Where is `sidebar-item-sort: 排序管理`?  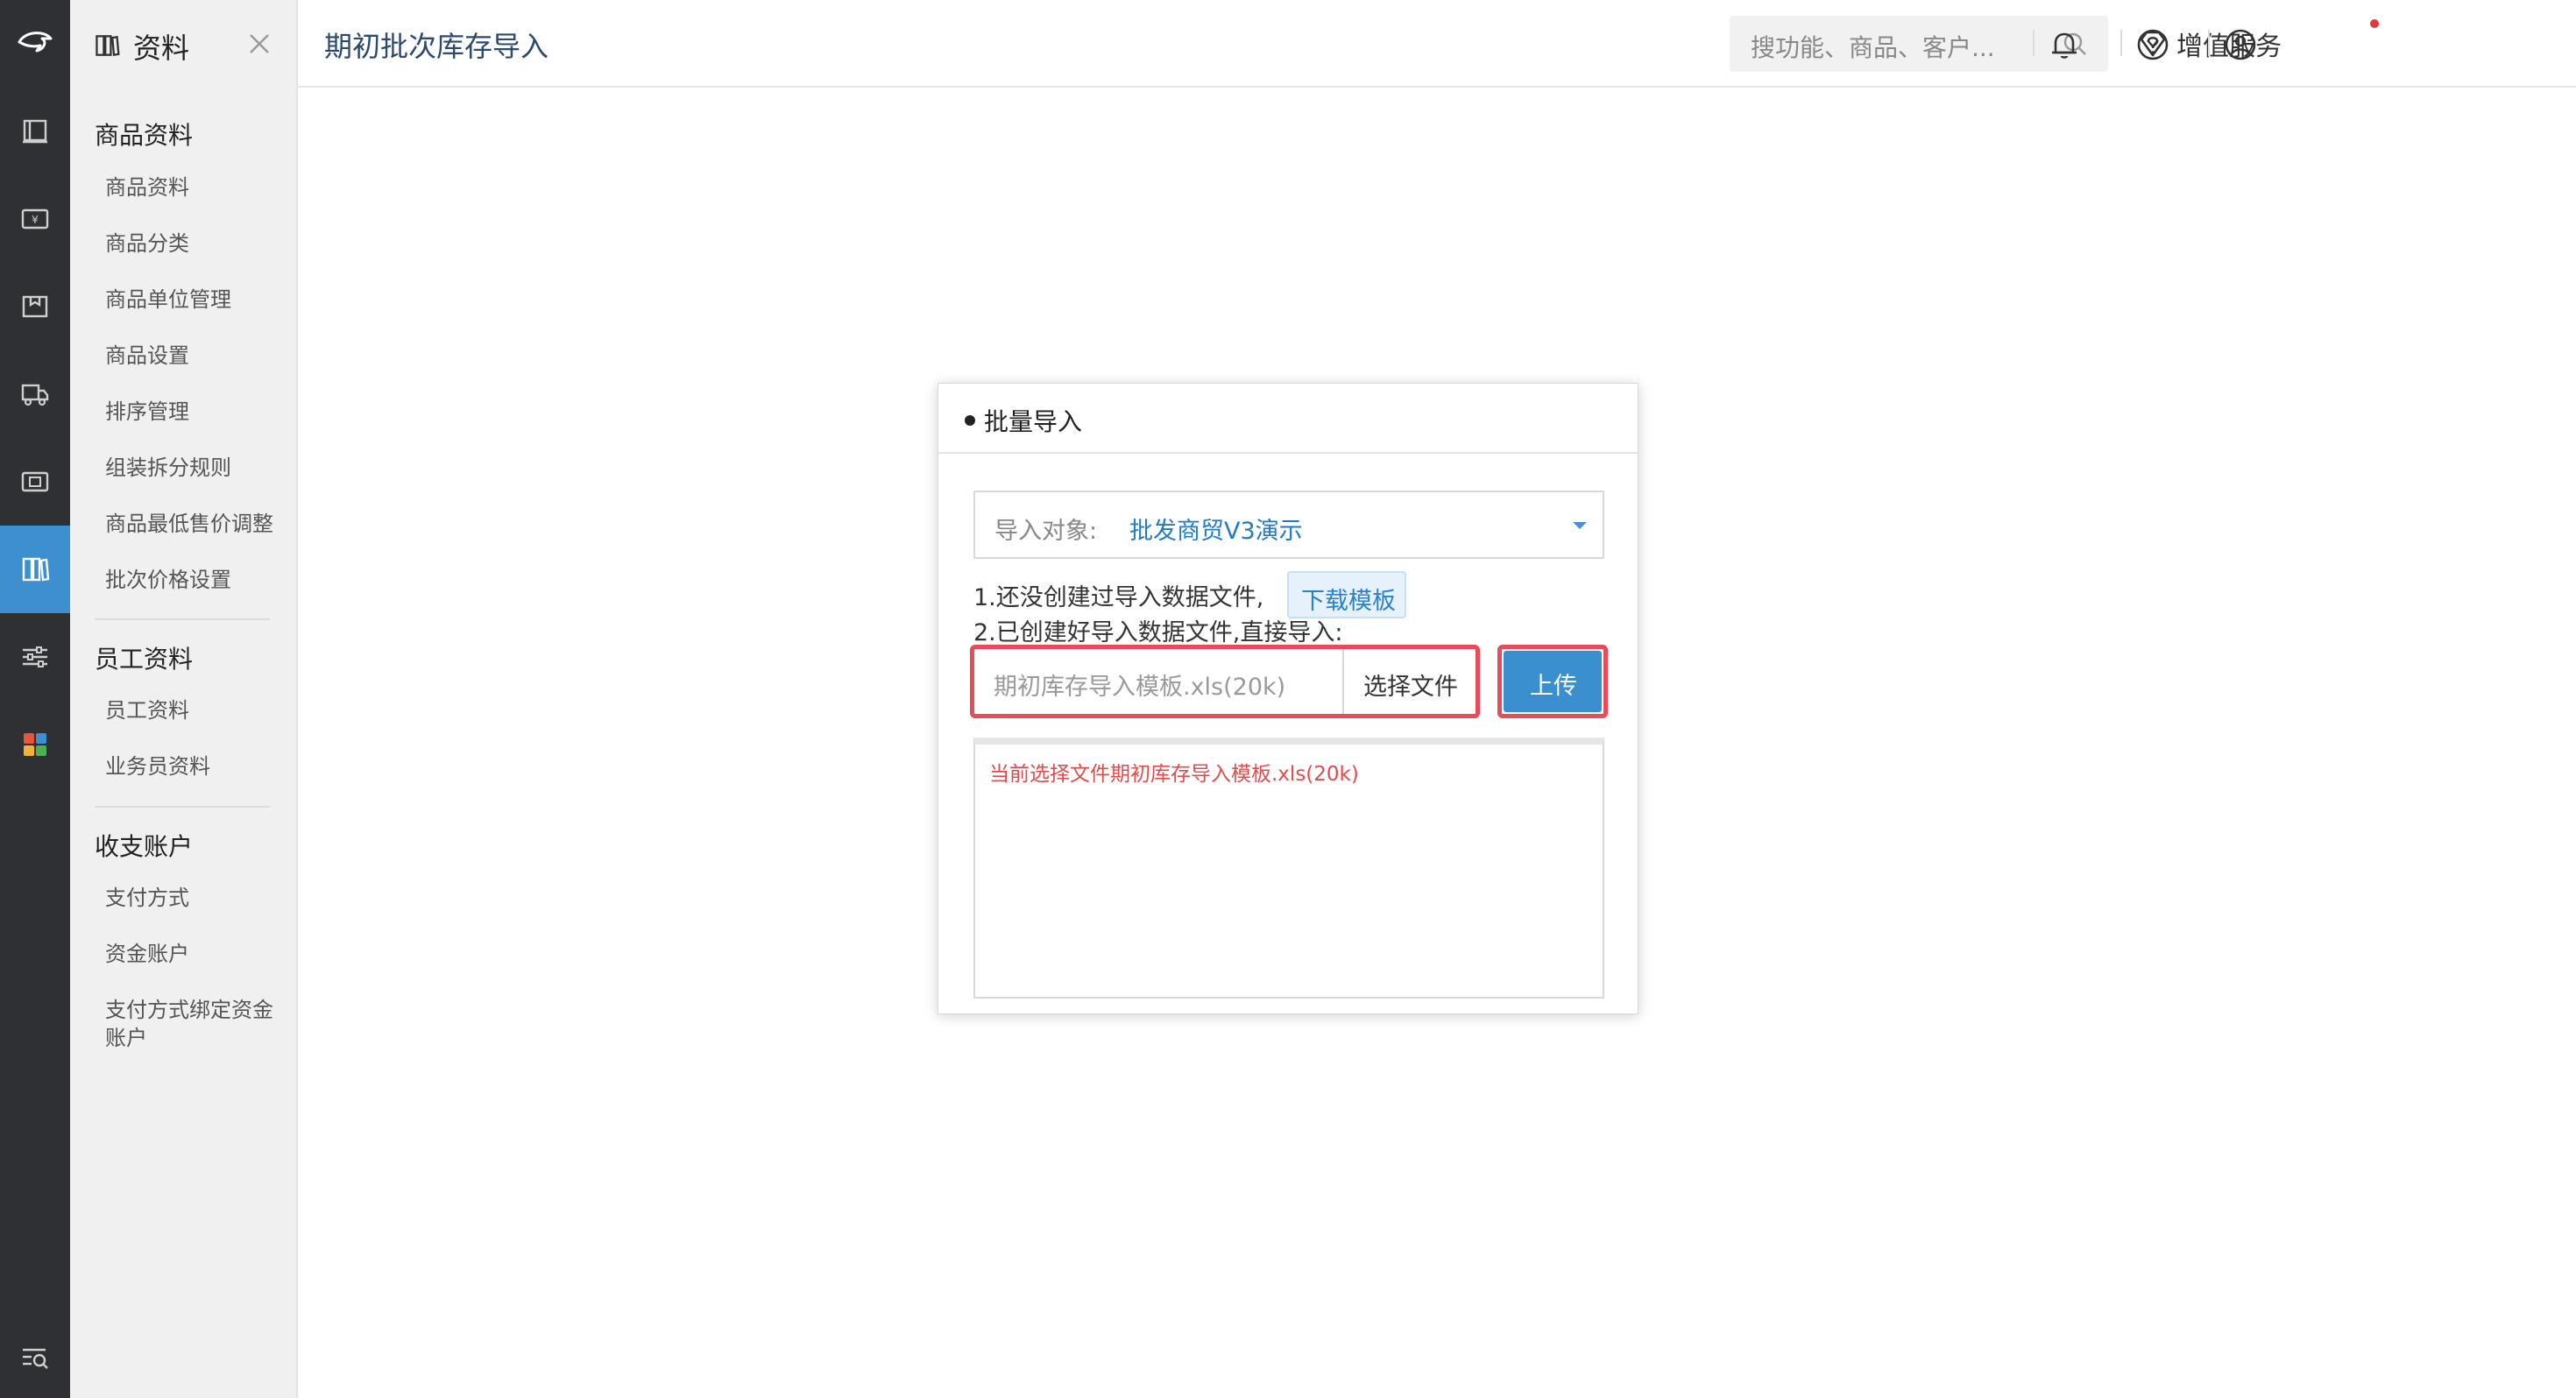 sidebar-item-sort: 排序管理 is located at coordinates (197, 412).